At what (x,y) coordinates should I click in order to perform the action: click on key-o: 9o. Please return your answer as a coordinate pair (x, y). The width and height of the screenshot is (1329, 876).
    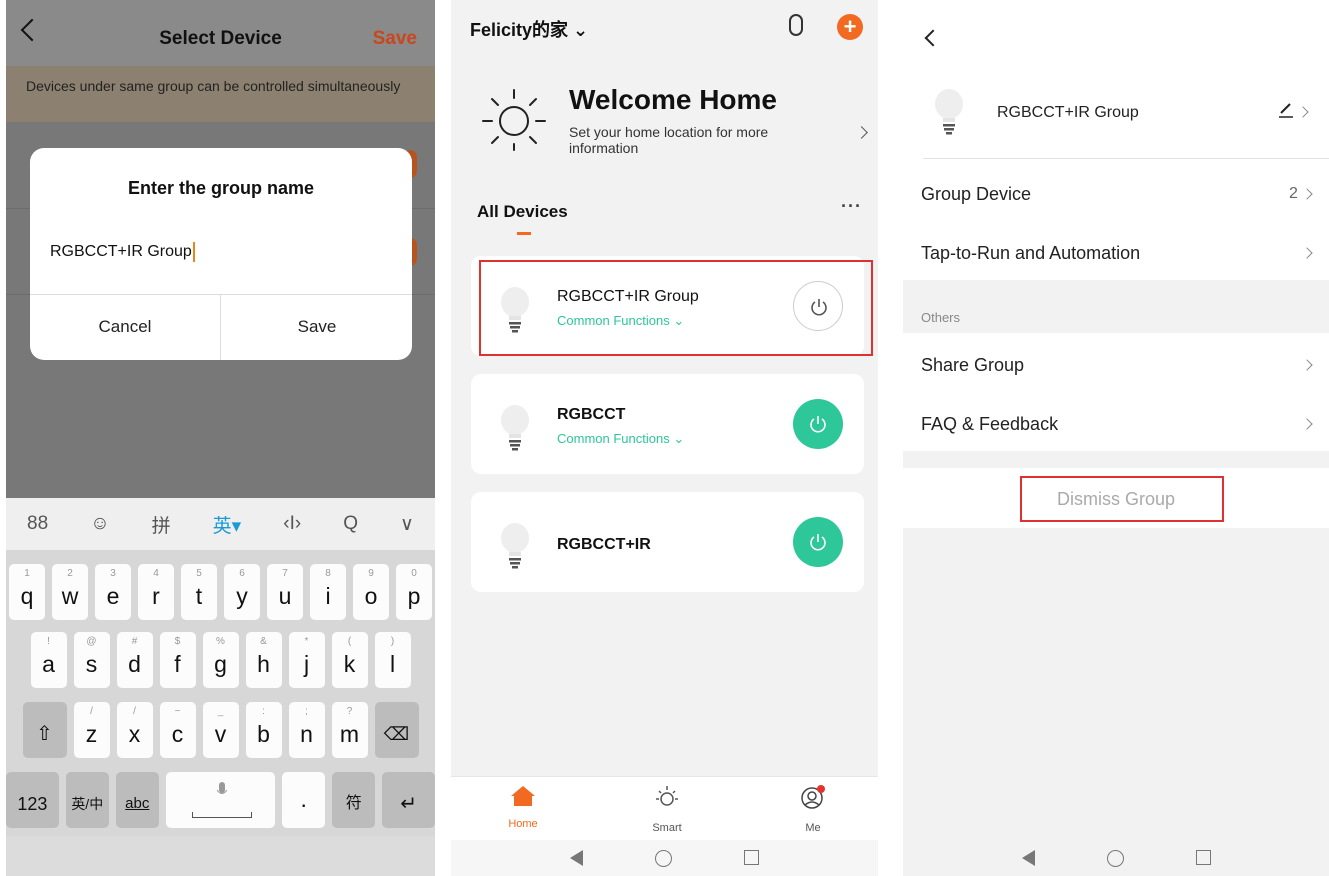
    Looking at the image, I should click on (371, 592).